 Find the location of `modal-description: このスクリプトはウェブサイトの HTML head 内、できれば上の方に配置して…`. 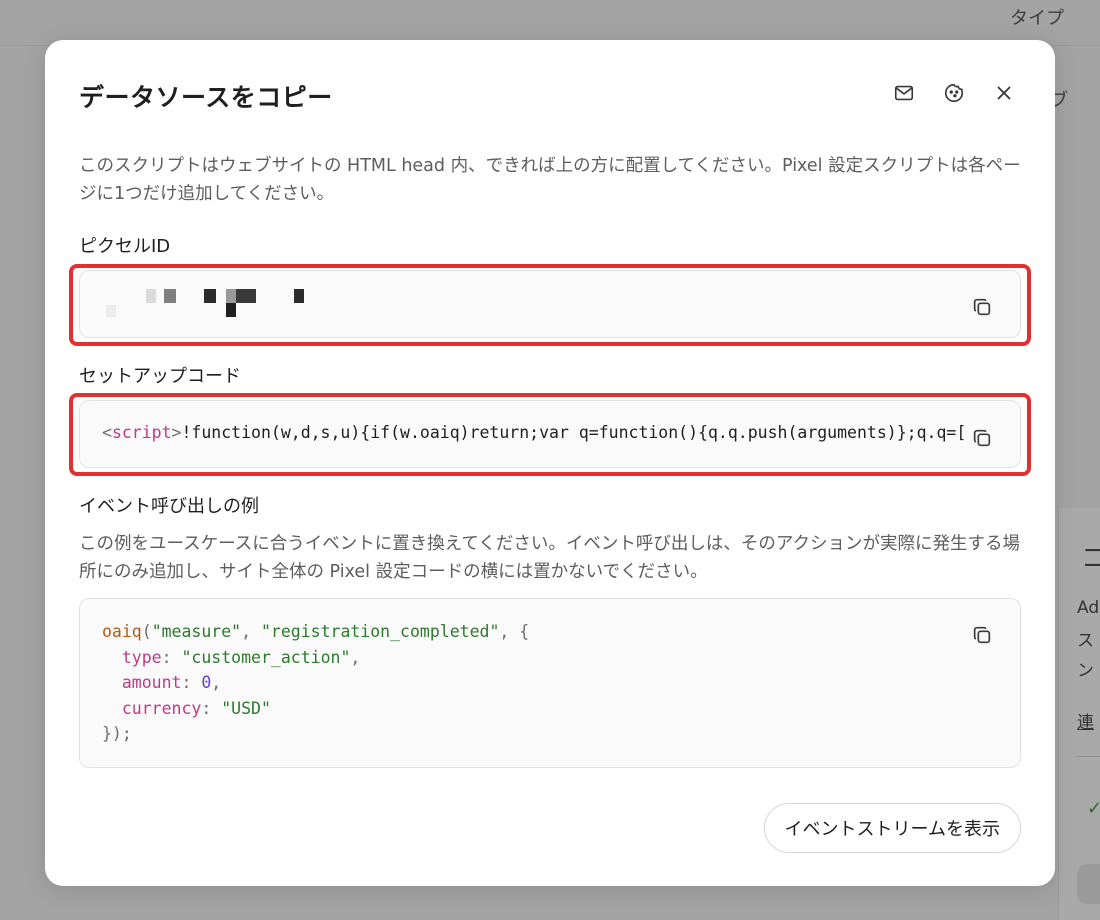

modal-description: このスクリプトはウェブサイトの HTML head 内、できれば上の方に配置して… is located at coordinates (550, 180).